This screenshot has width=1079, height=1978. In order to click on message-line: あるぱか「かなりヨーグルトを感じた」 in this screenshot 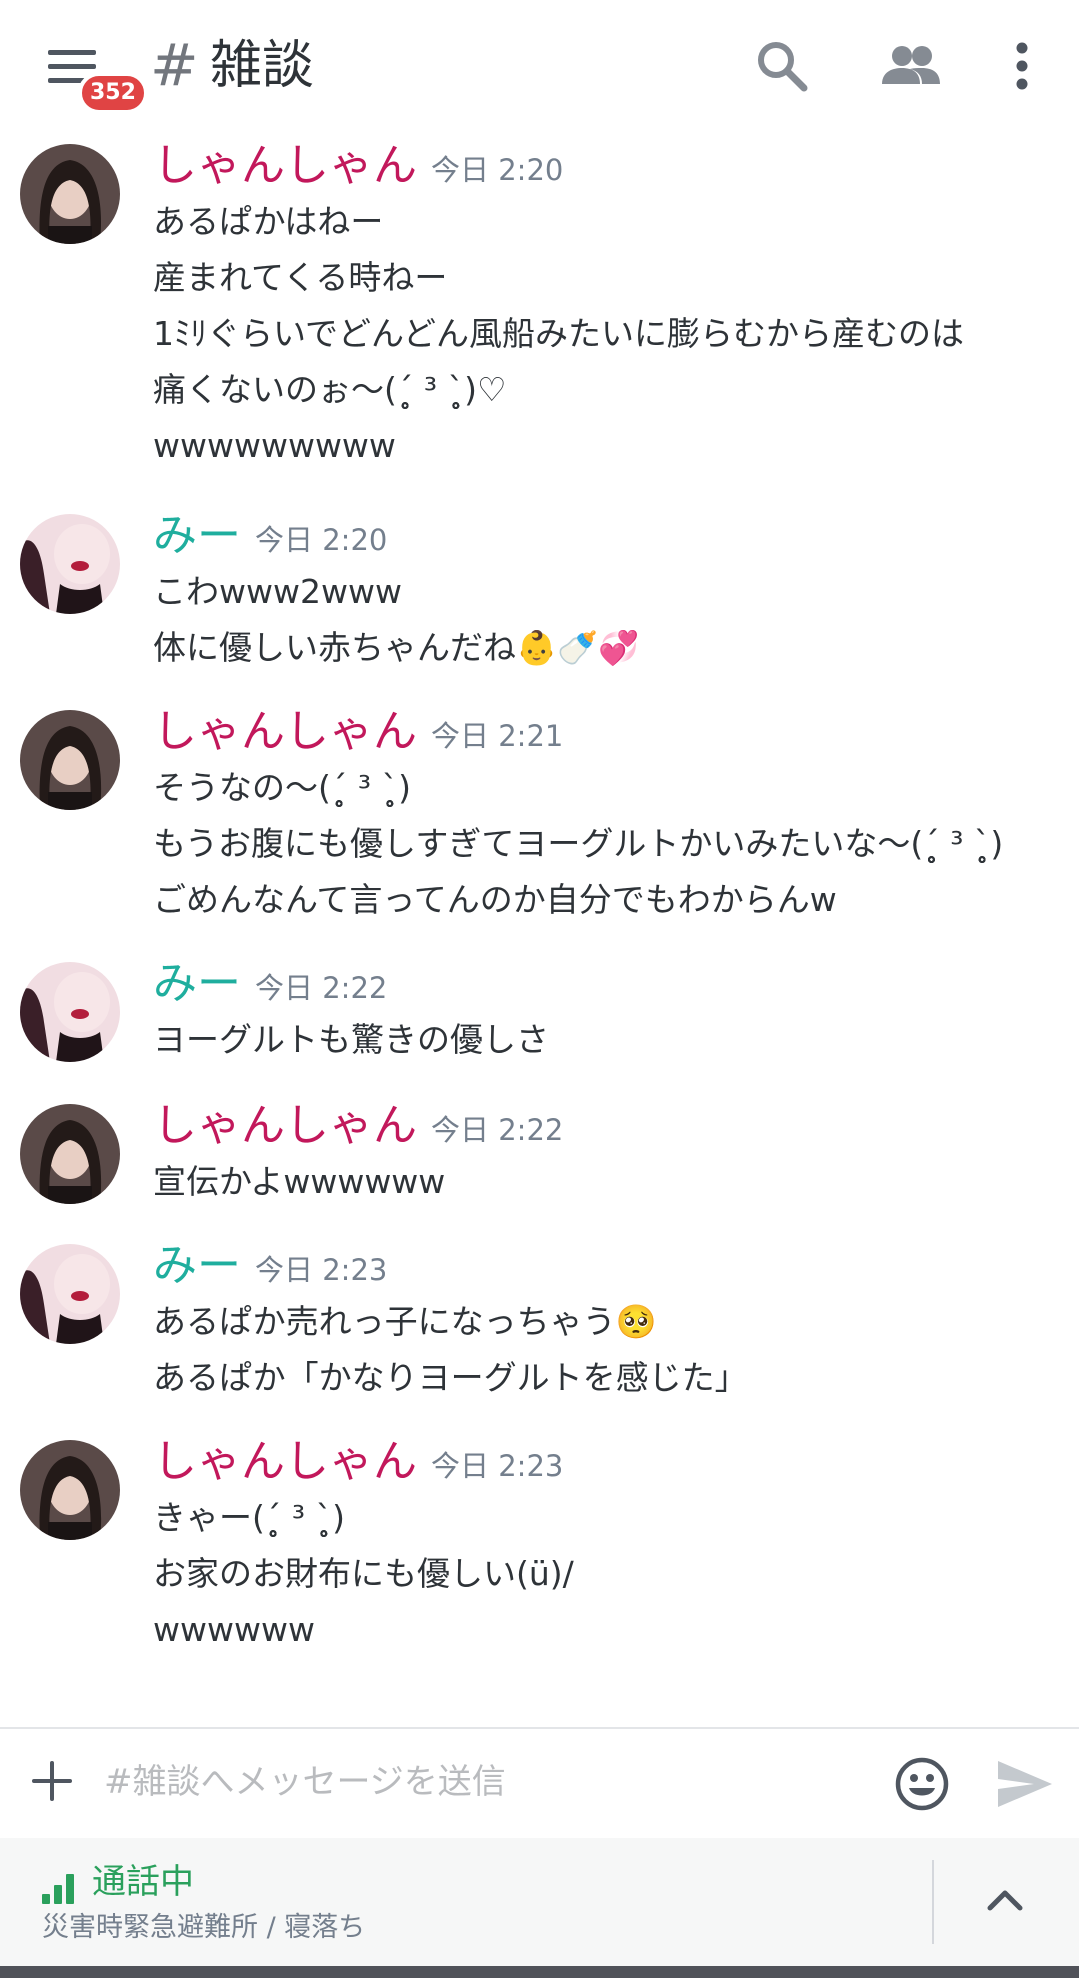, I will do `click(450, 1377)`.